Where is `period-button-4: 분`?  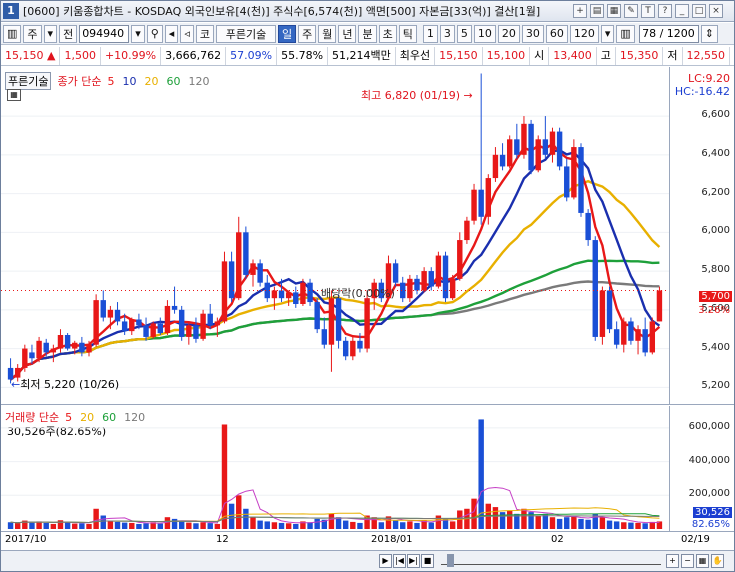 period-button-4: 분 is located at coordinates (367, 33).